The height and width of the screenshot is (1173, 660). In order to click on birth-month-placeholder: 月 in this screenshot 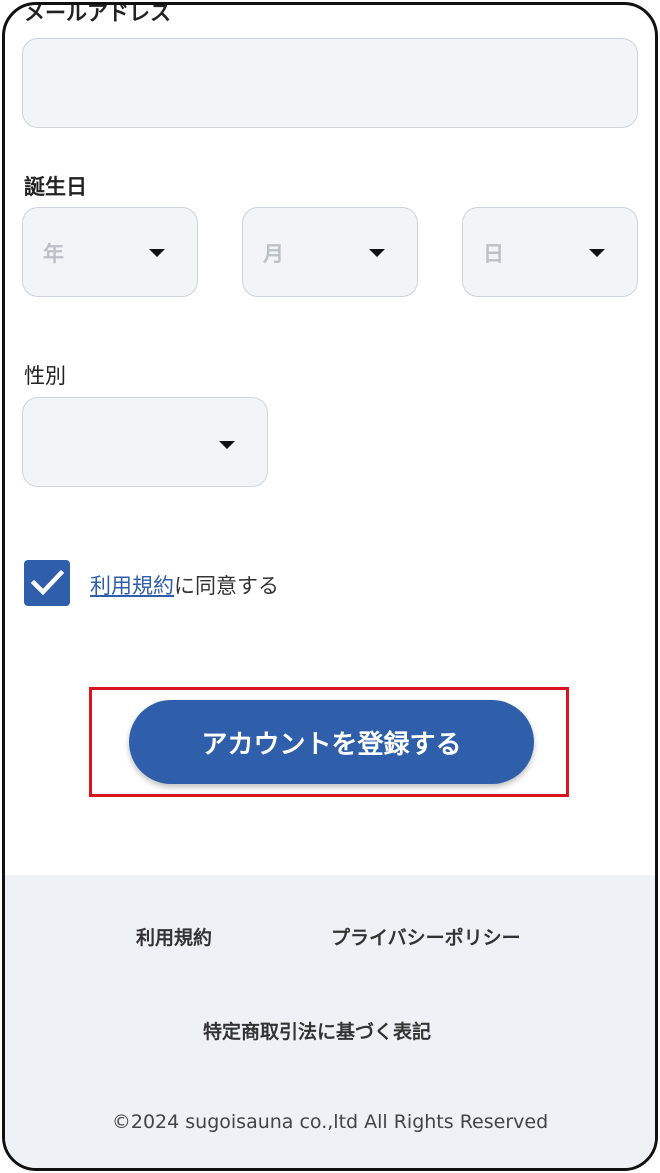, I will do `click(273, 254)`.